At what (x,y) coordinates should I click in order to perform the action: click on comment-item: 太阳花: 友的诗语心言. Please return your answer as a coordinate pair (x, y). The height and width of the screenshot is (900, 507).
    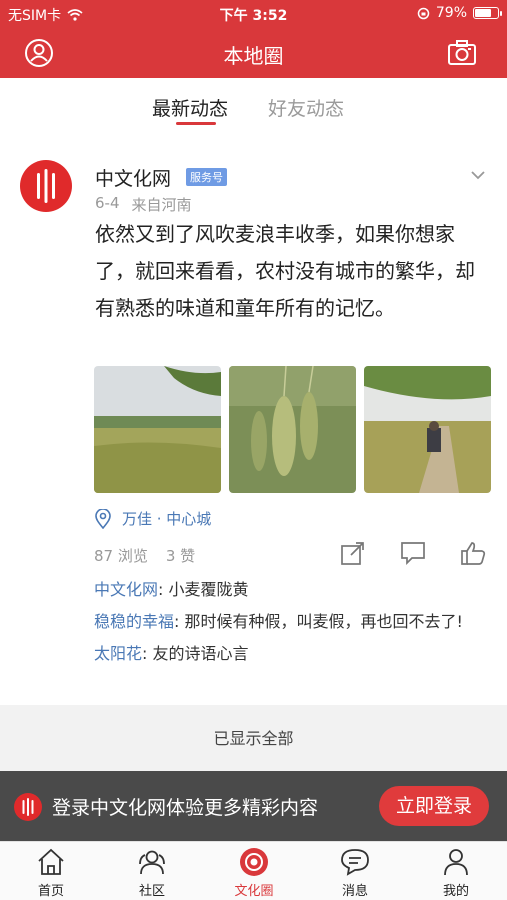
    Looking at the image, I should click on (290, 654).